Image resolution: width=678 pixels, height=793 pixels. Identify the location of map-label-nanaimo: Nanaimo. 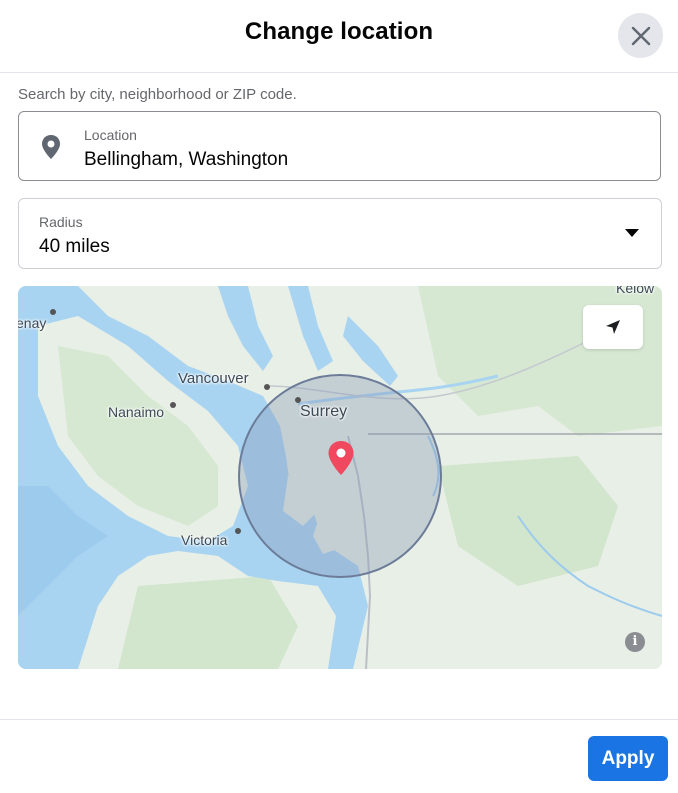
(136, 412).